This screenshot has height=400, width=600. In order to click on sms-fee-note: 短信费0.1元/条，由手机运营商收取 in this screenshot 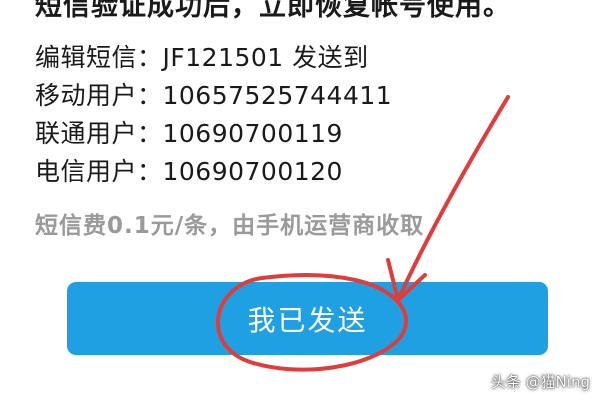, I will do `click(230, 226)`.